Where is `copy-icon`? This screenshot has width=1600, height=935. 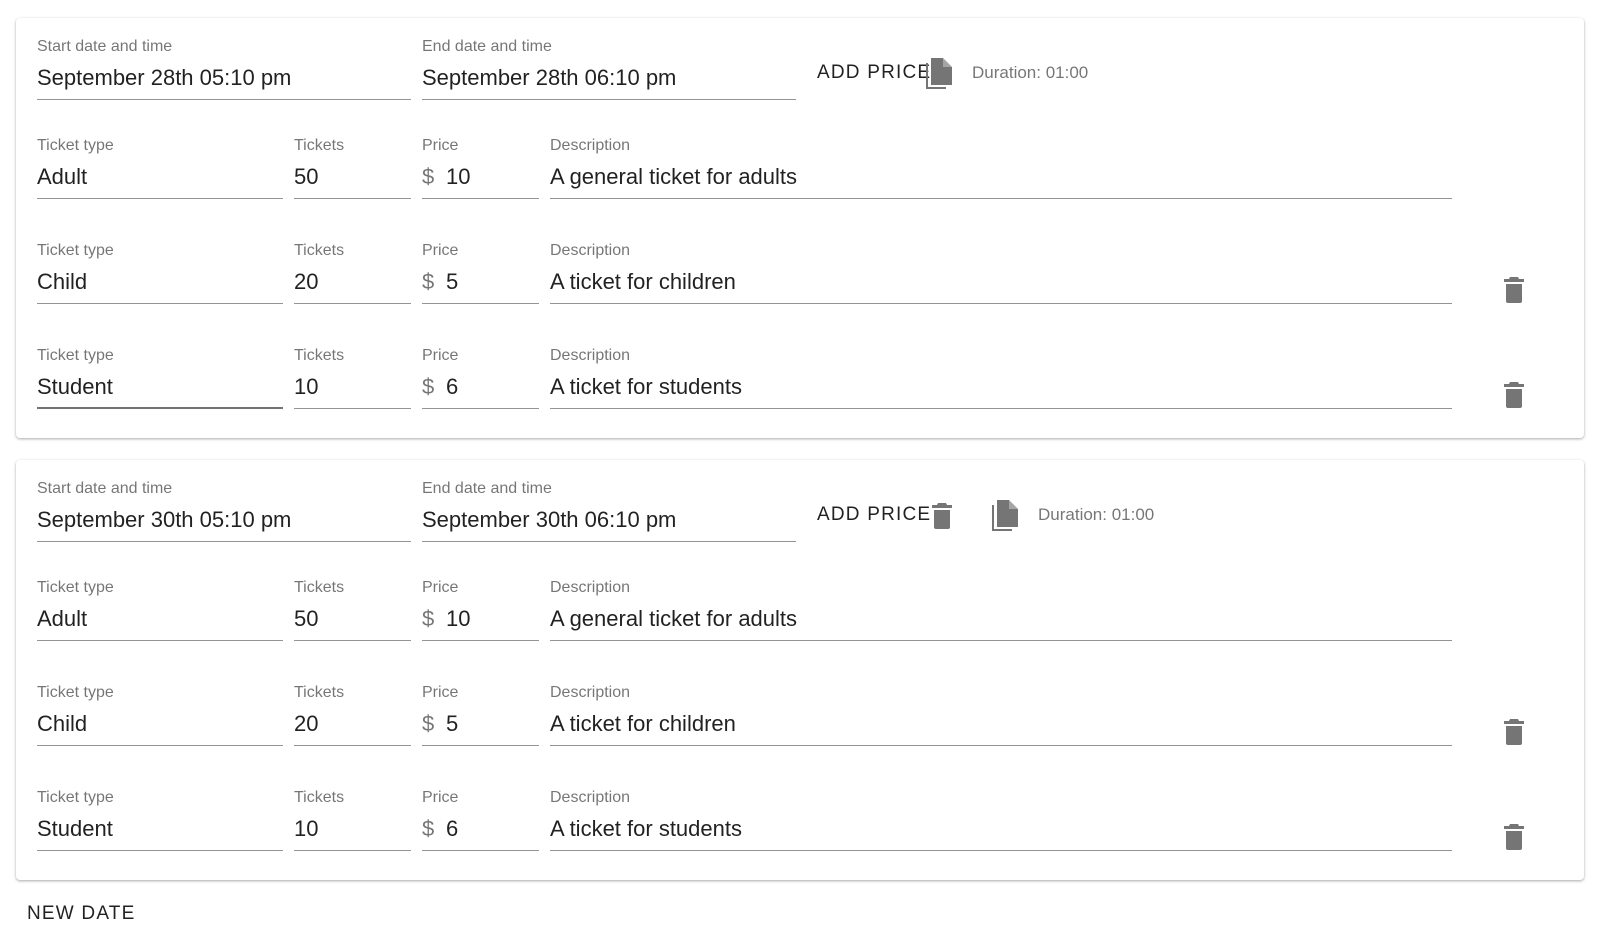
copy-icon is located at coordinates (939, 74).